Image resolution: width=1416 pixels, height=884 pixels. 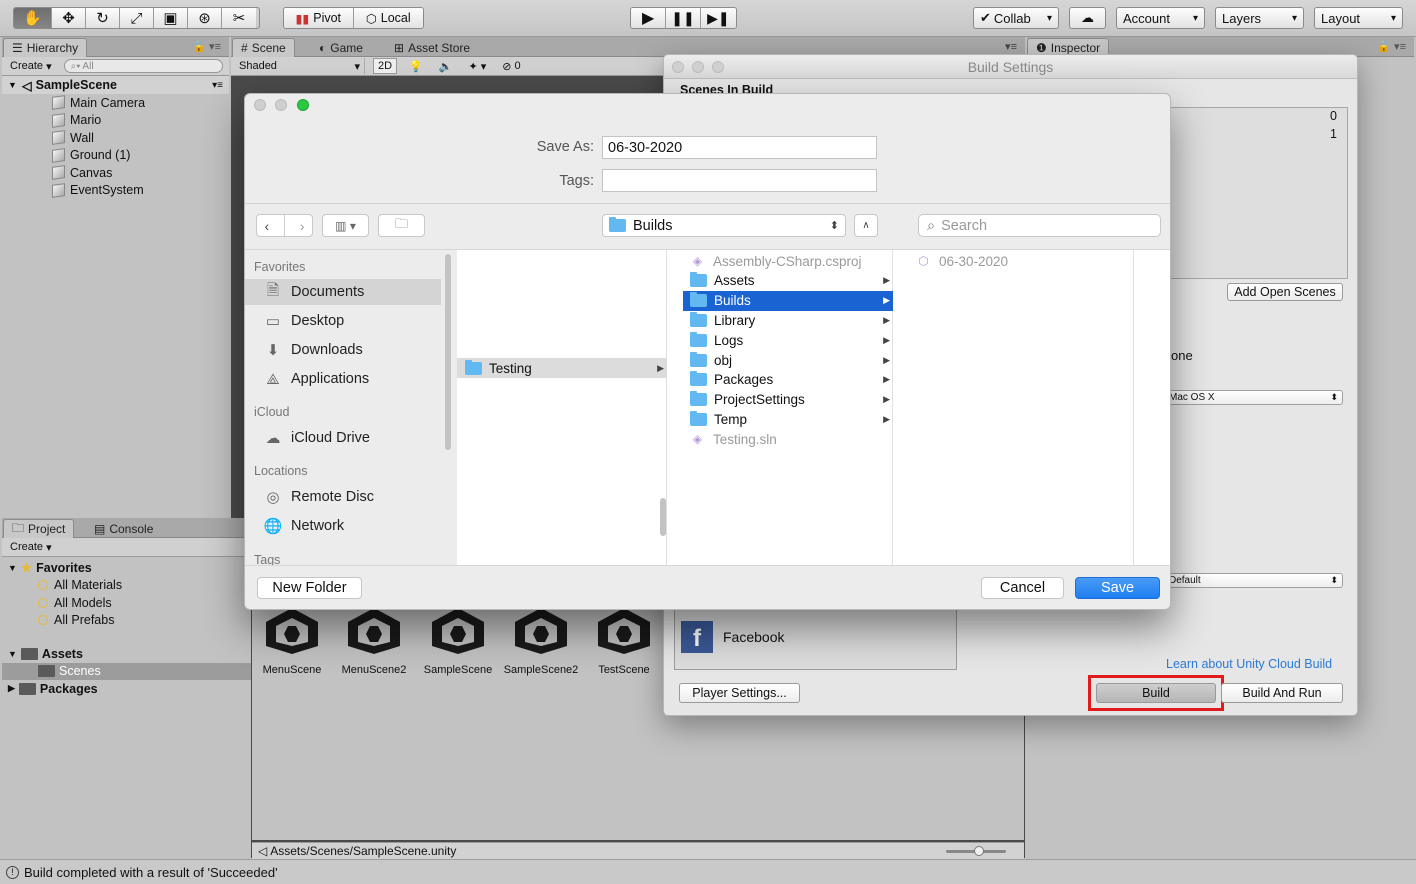 I want to click on sidebar-item-remote-disc: ◎ Remote Disc, so click(x=343, y=497).